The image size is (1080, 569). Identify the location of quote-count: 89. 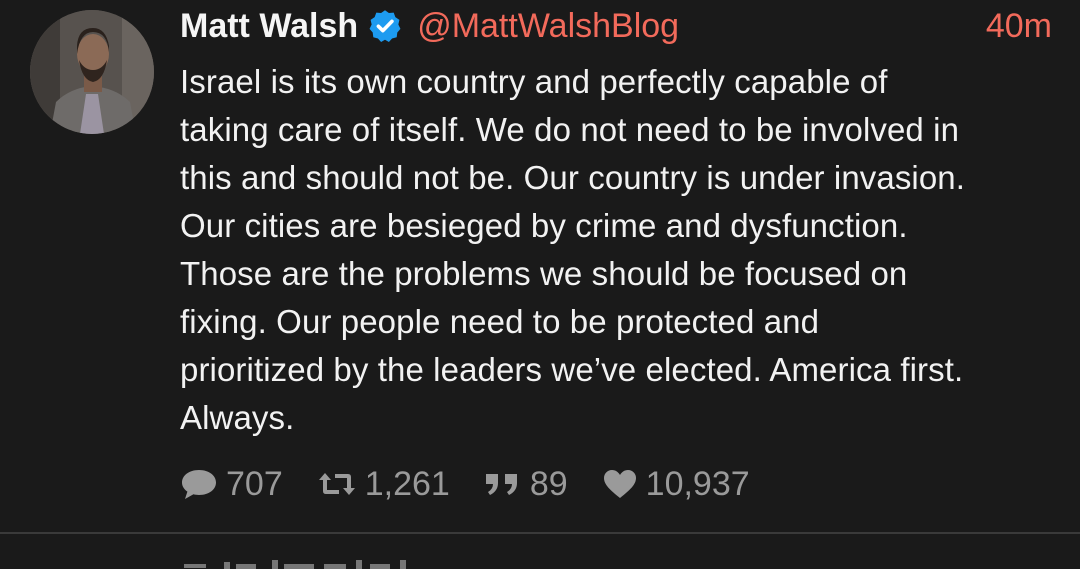
(548, 483).